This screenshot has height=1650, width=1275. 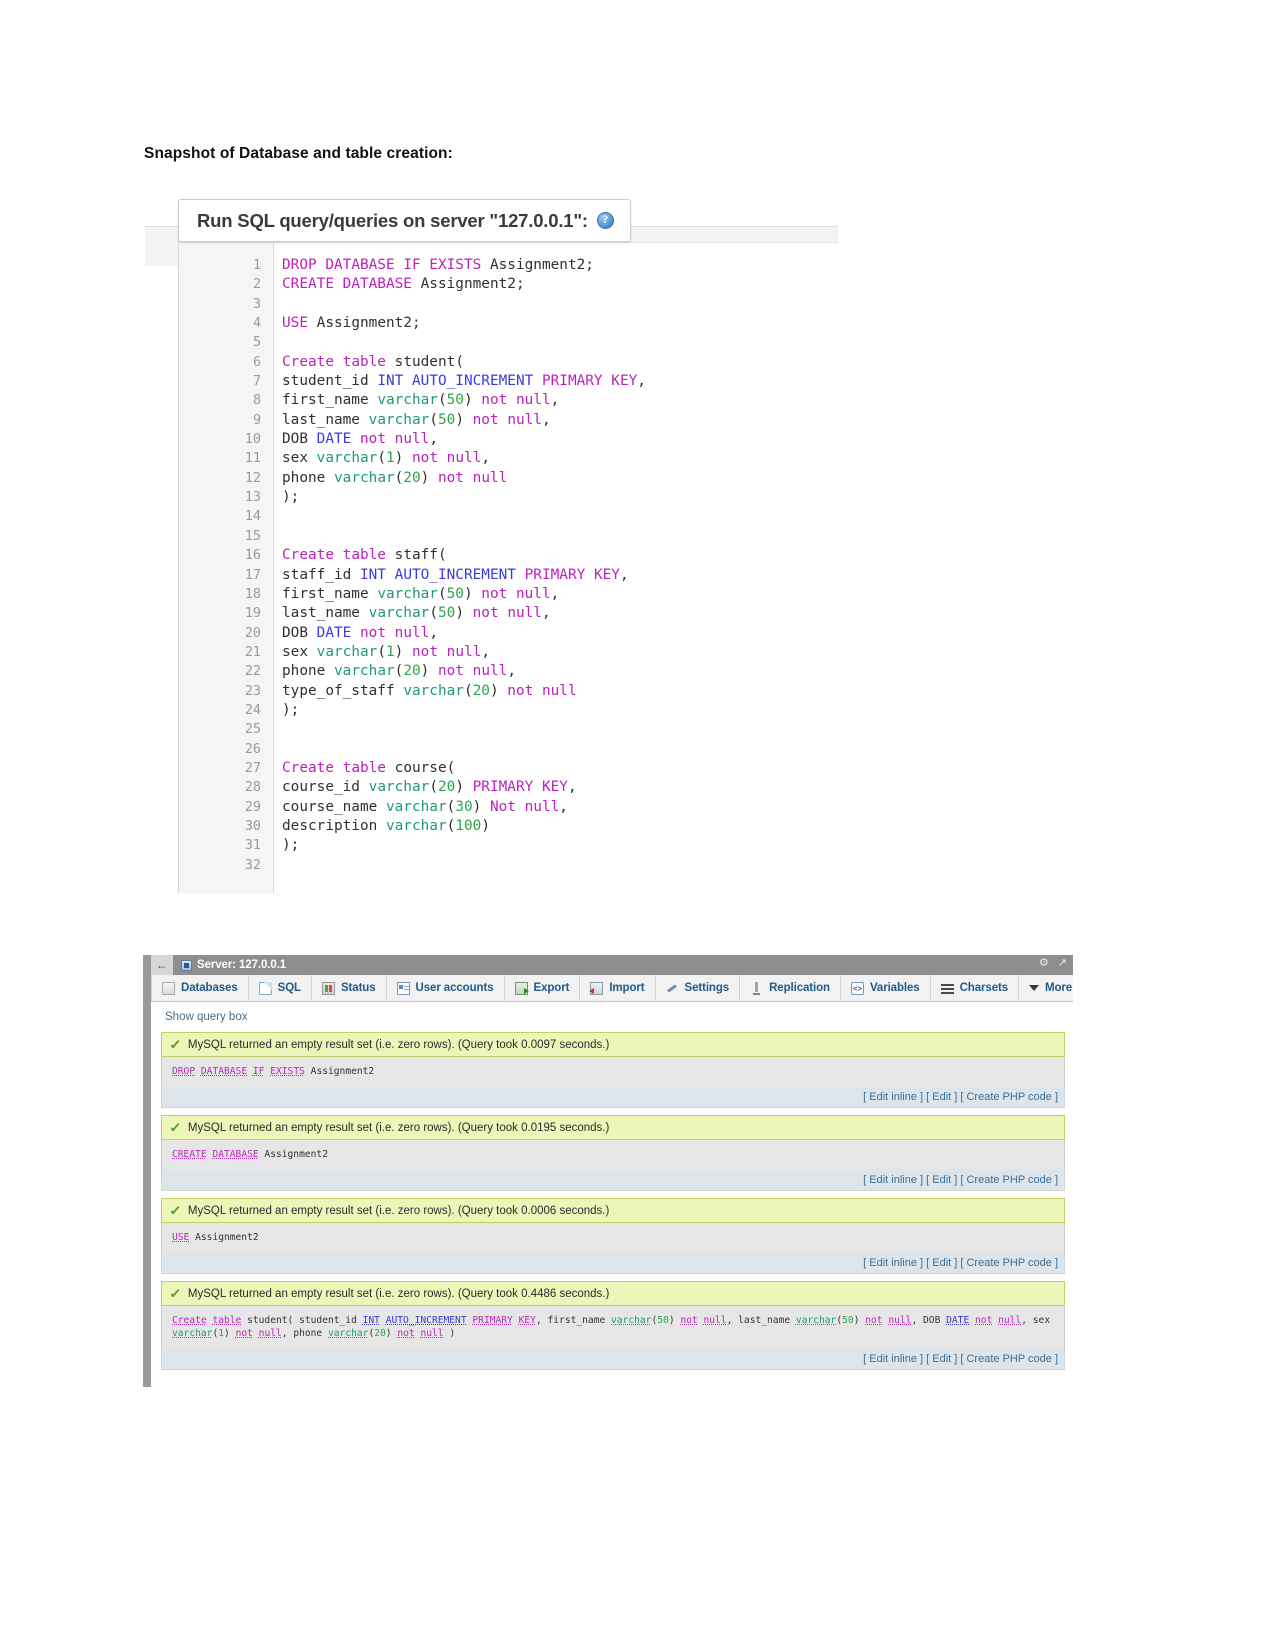 What do you see at coordinates (351, 323) in the screenshot?
I see `line-content: USE Assignment2;` at bounding box center [351, 323].